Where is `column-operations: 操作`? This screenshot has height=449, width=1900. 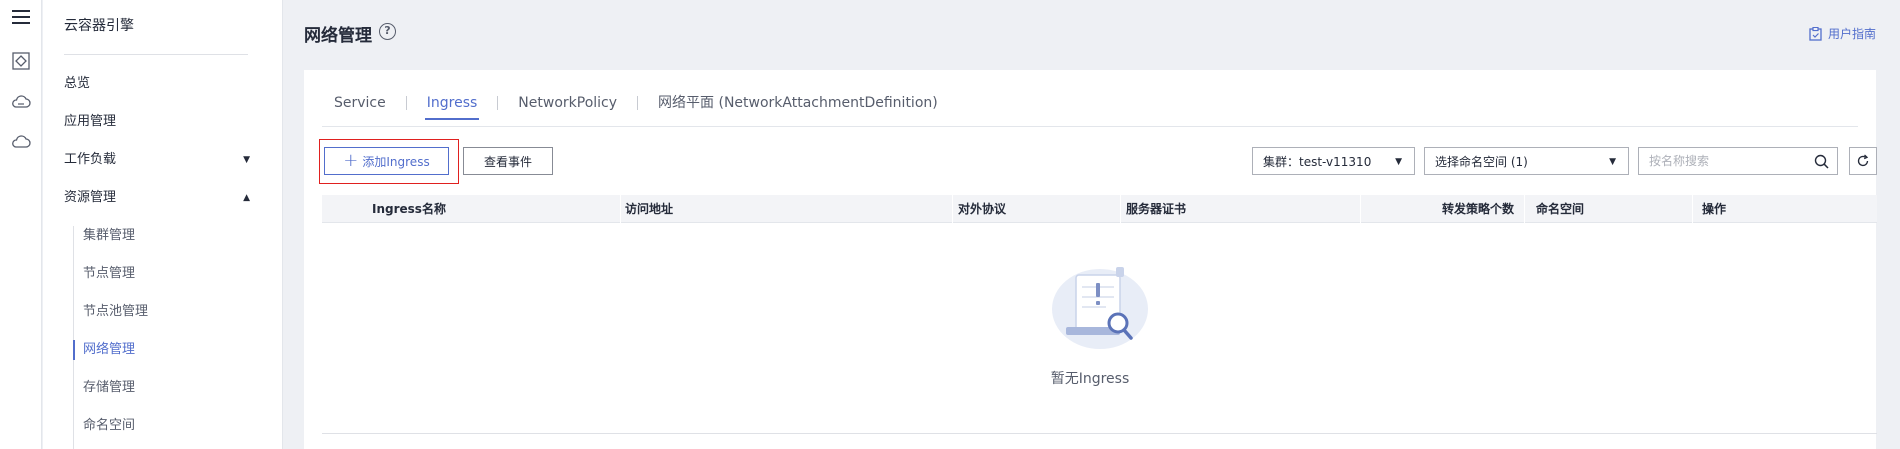 column-operations: 操作 is located at coordinates (1714, 209).